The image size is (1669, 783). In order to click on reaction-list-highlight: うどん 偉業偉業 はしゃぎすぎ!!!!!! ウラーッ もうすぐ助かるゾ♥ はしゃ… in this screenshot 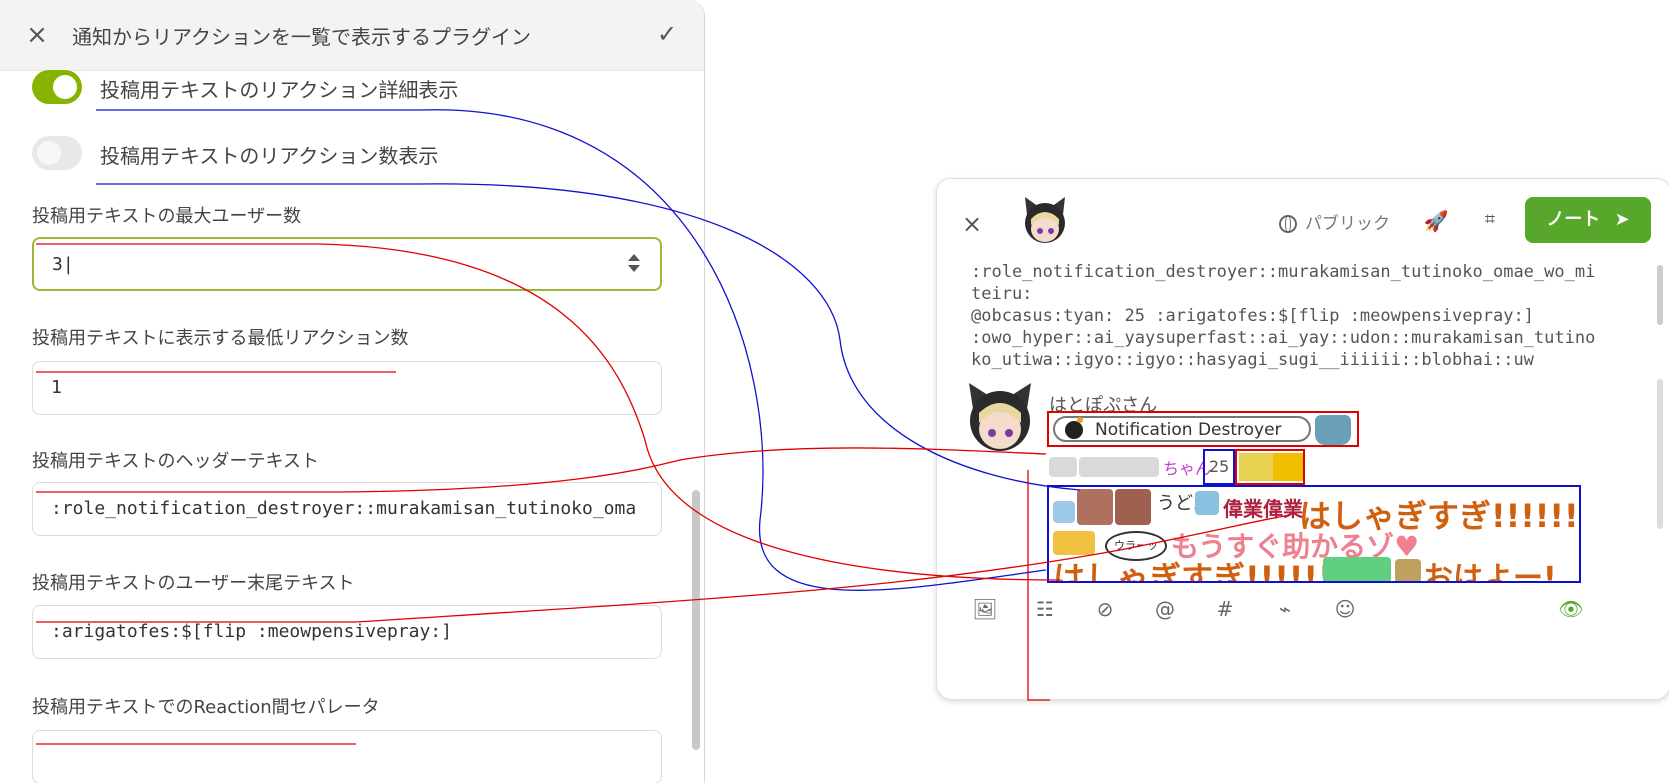, I will do `click(1314, 534)`.